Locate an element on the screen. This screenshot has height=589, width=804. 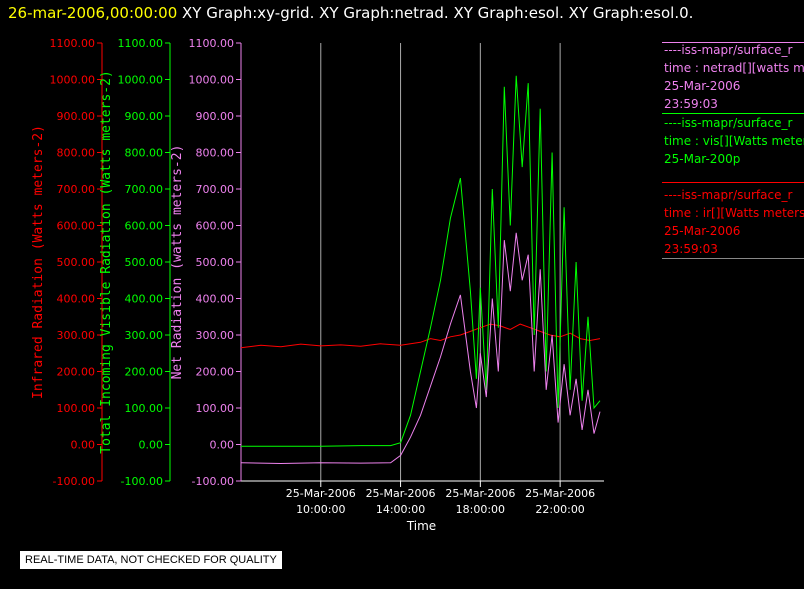
y-tick-label-2-2: 100.00 is located at coordinates (215, 408).